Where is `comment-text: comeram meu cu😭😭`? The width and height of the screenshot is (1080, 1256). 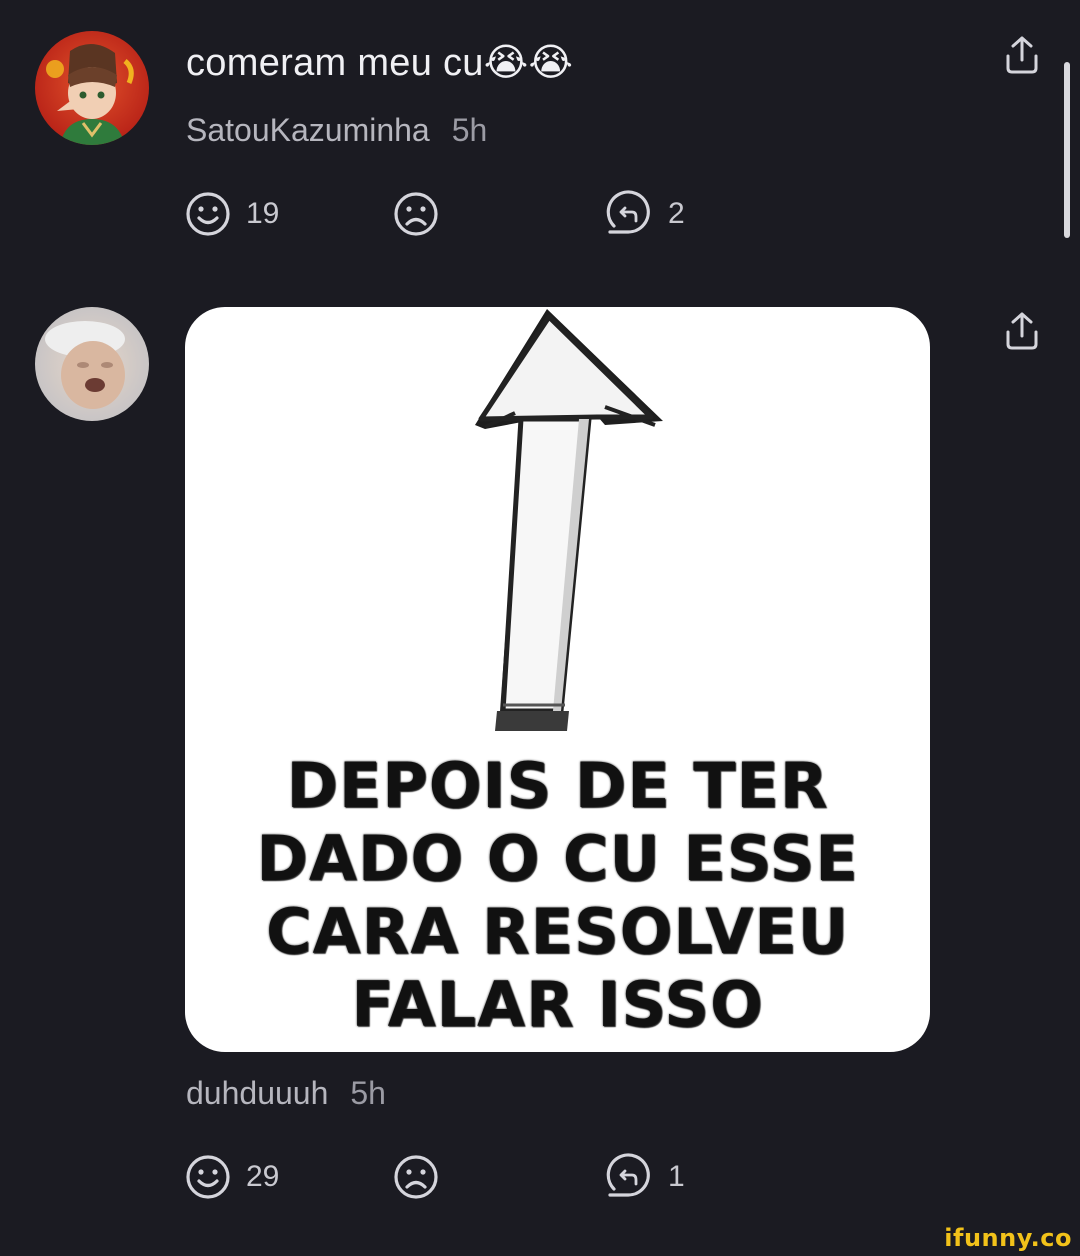 comment-text: comeram meu cu😭😭 is located at coordinates (379, 62).